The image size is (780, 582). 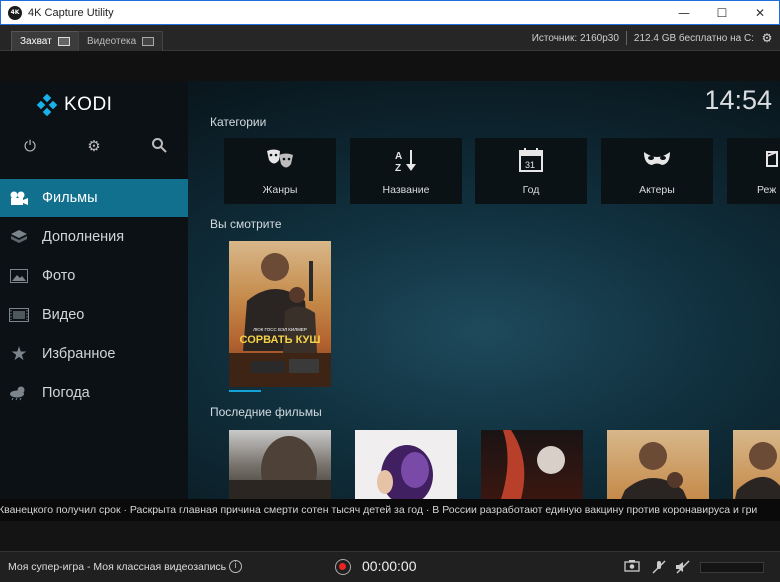 What do you see at coordinates (732, 567) in the screenshot?
I see `audio-level-meter` at bounding box center [732, 567].